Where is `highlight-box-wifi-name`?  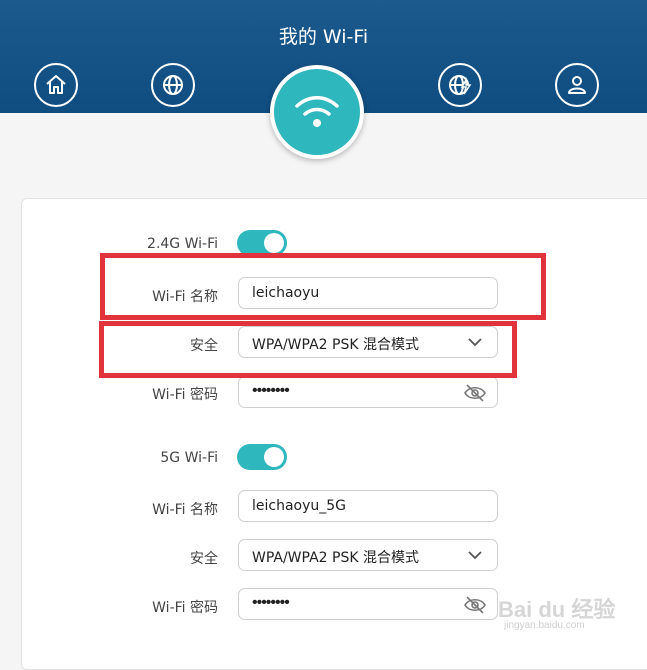 highlight-box-wifi-name is located at coordinates (323, 286).